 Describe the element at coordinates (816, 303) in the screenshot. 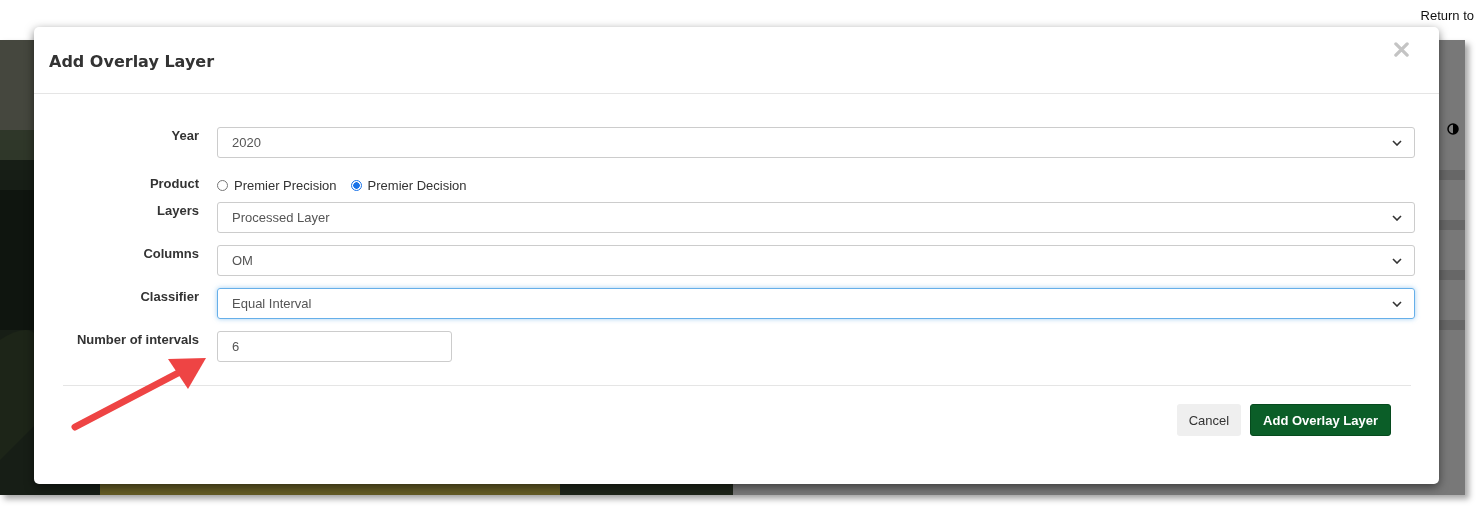

I see `select-field: Equal Interval` at that location.